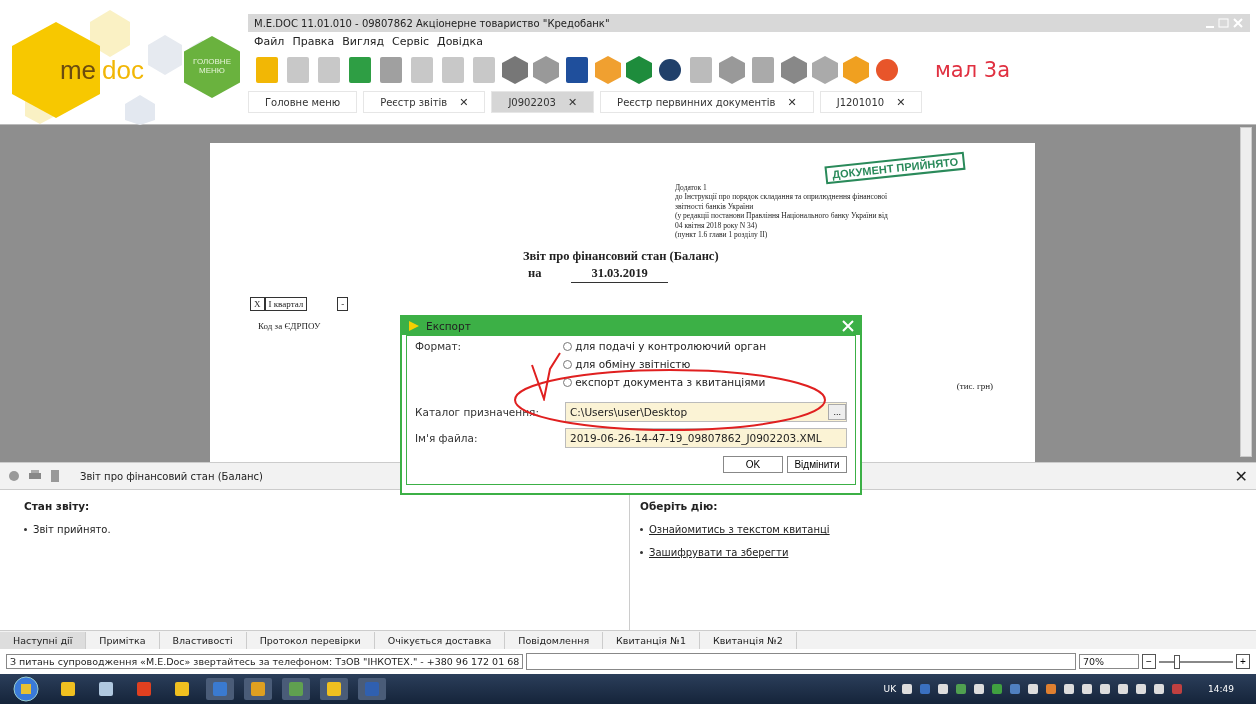  I want to click on date-prefix: на, so click(535, 274).